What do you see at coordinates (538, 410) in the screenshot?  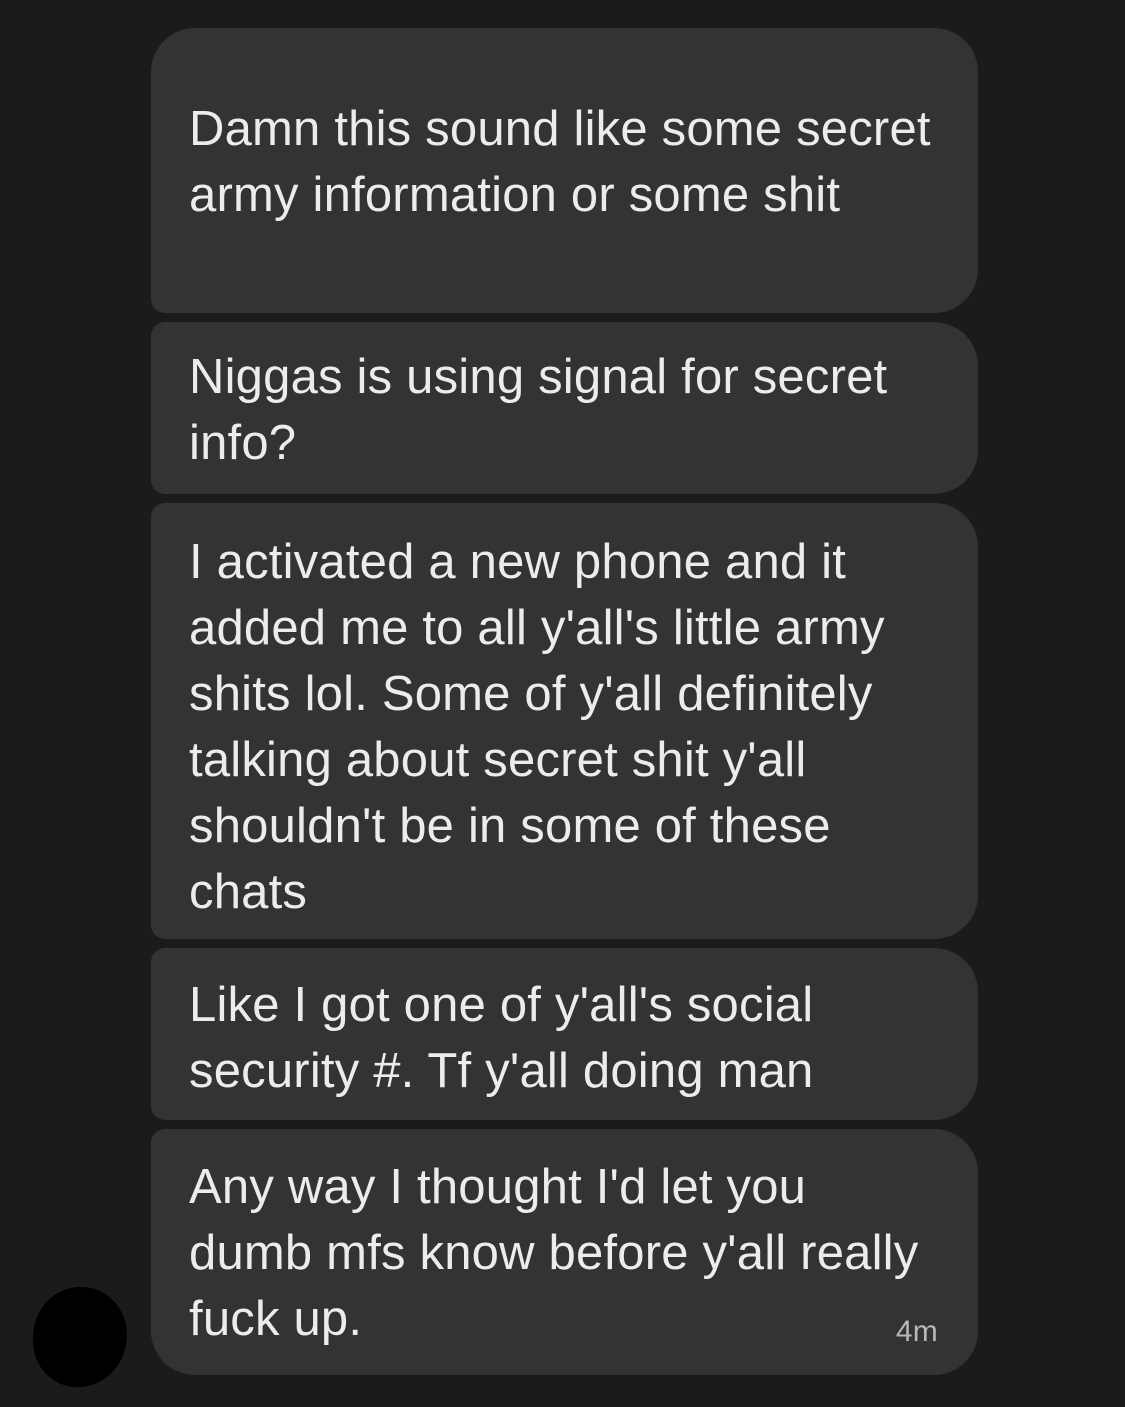 I see `message-text: Niggas is using signal for secret info?` at bounding box center [538, 410].